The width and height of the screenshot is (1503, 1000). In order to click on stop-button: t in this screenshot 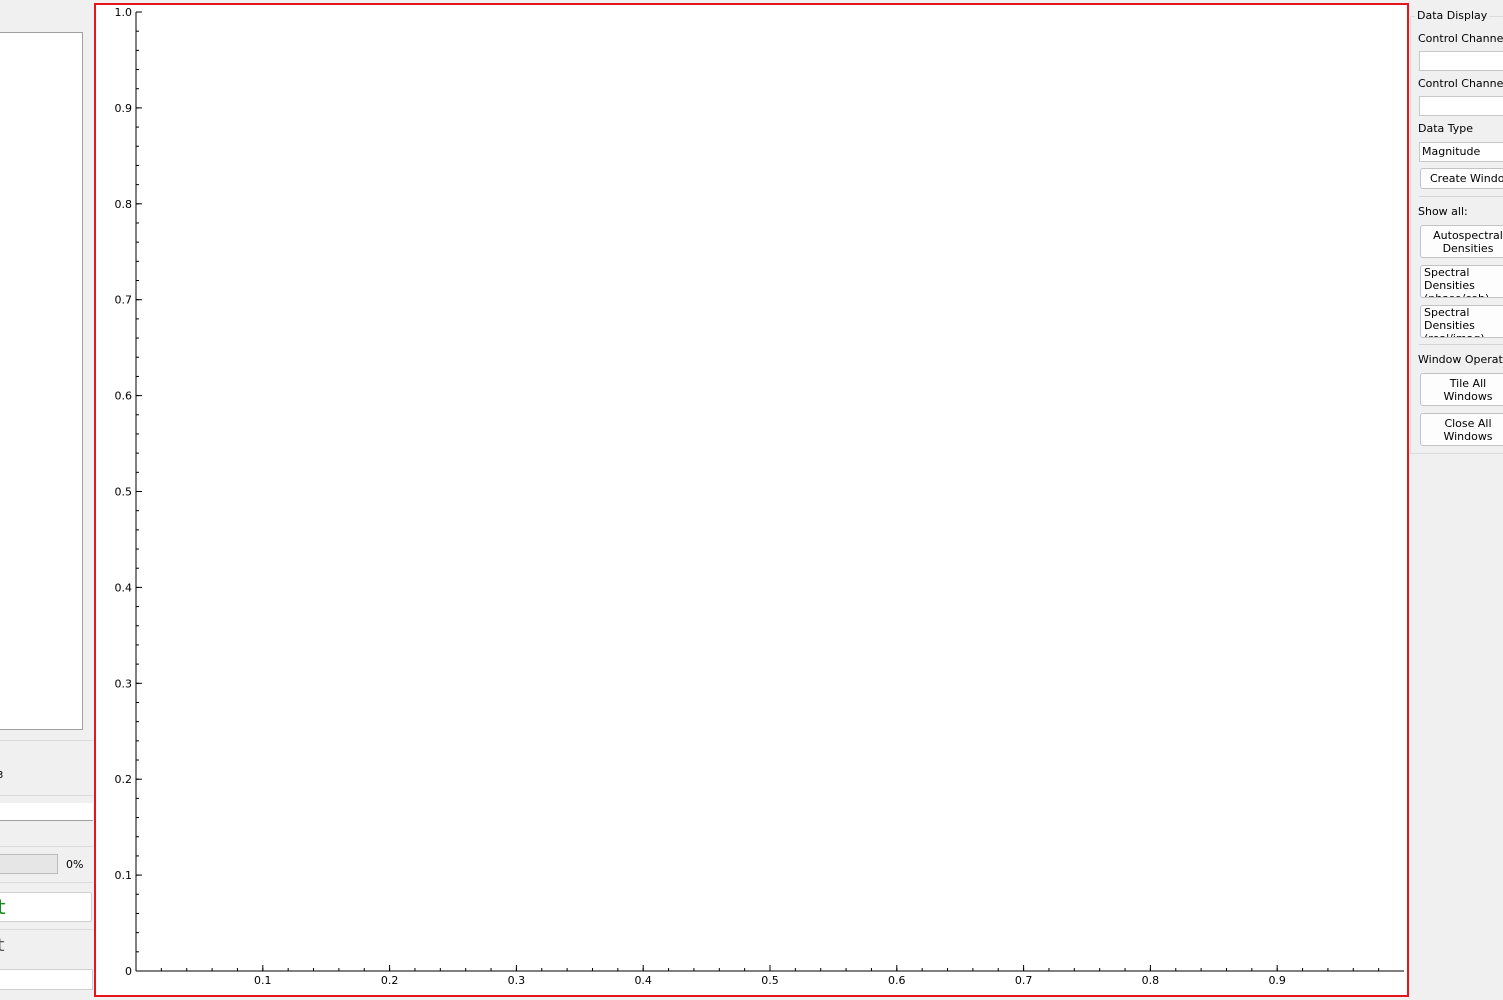, I will do `click(46, 946)`.